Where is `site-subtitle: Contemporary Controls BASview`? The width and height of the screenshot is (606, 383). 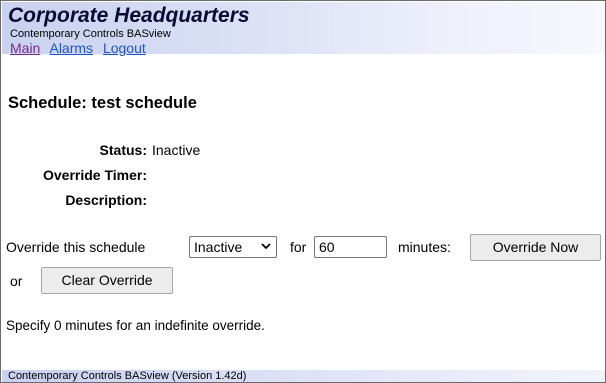 site-subtitle: Contemporary Controls BASview is located at coordinates (90, 34).